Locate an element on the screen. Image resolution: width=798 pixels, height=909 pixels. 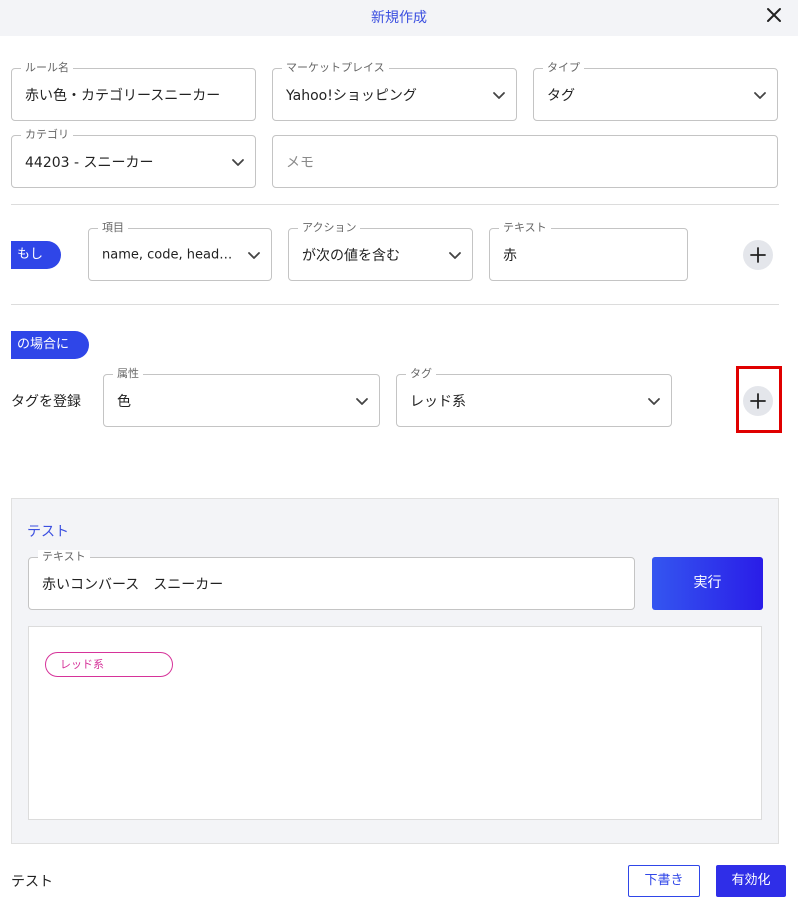
condition-action-label: アクション is located at coordinates (329, 228).